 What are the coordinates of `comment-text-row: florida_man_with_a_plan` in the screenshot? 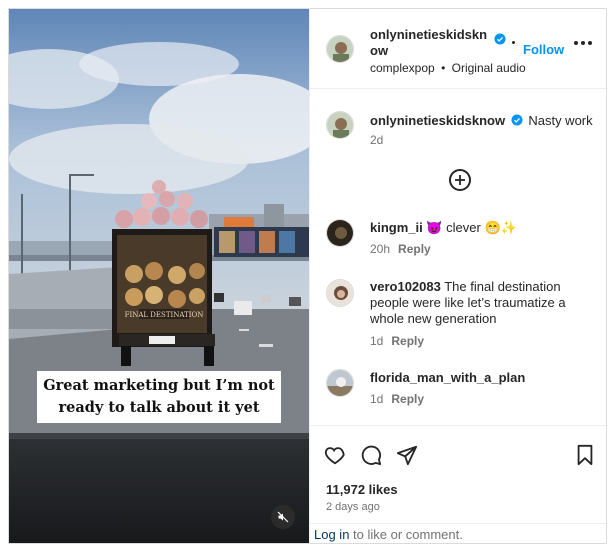 It's located at (485, 378).